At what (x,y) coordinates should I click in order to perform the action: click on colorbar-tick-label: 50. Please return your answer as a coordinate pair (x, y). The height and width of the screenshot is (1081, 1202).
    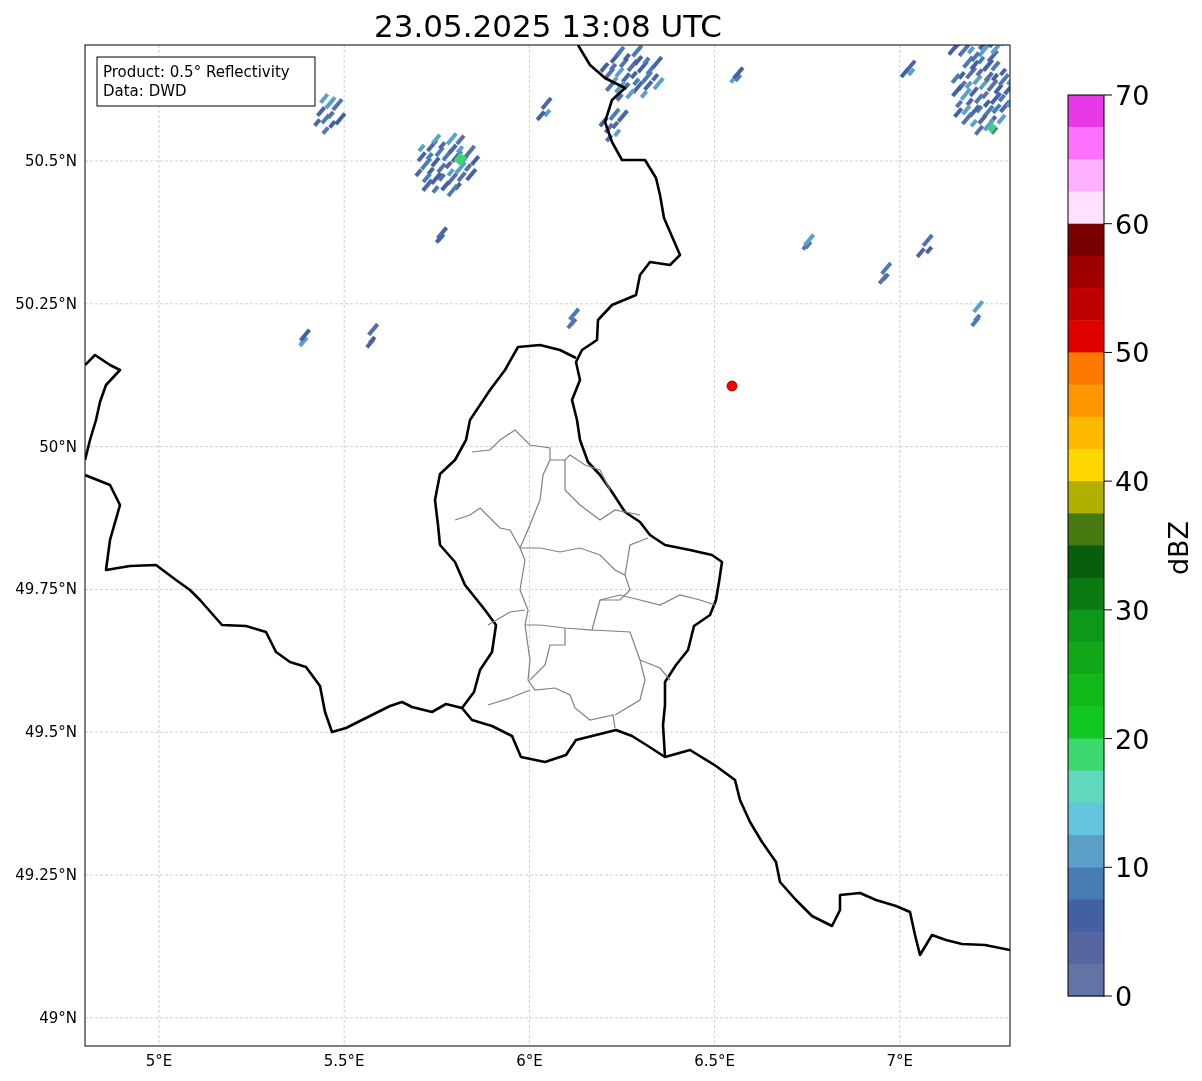
    Looking at the image, I should click on (1132, 353).